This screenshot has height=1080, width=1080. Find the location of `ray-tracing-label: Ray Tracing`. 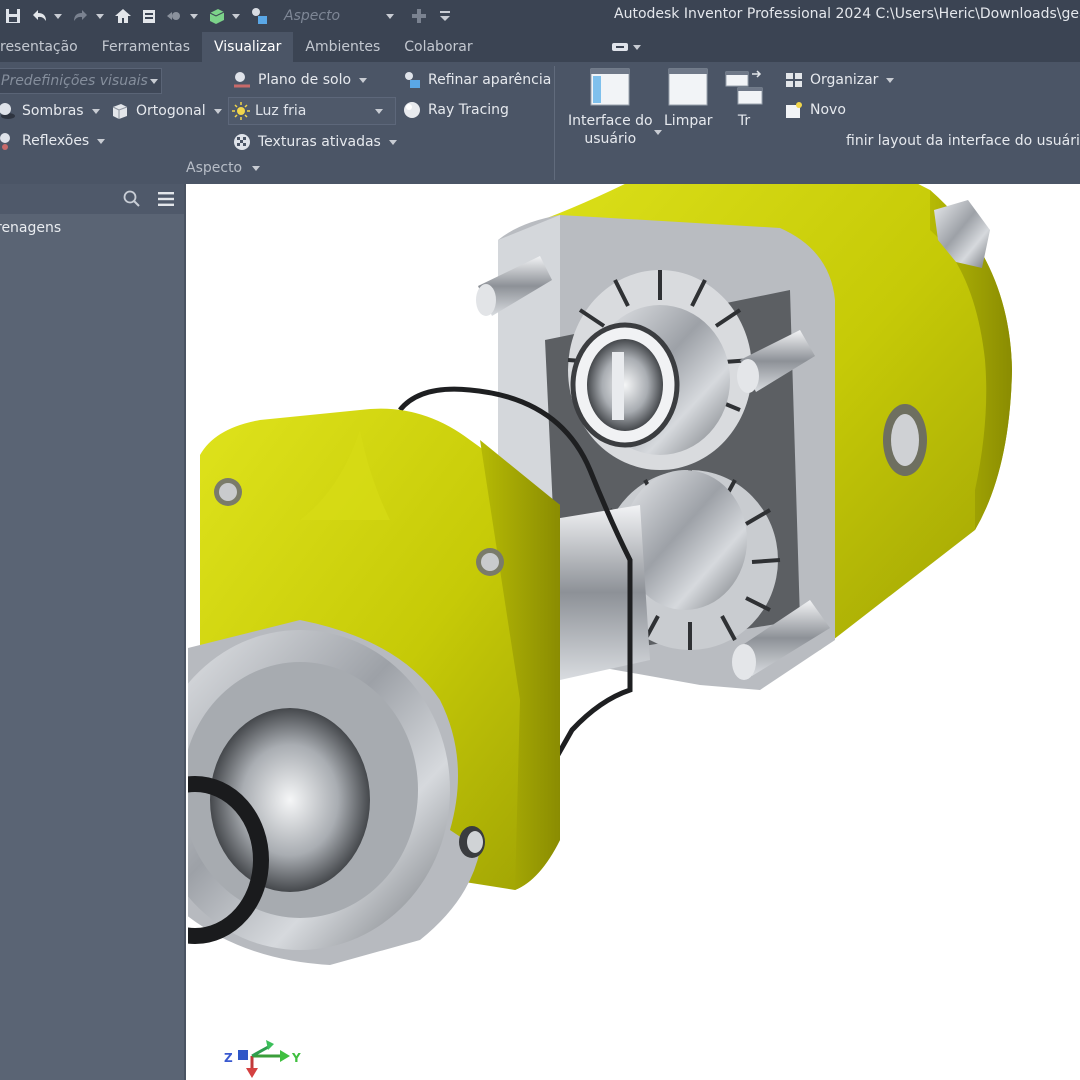

ray-tracing-label: Ray Tracing is located at coordinates (468, 110).